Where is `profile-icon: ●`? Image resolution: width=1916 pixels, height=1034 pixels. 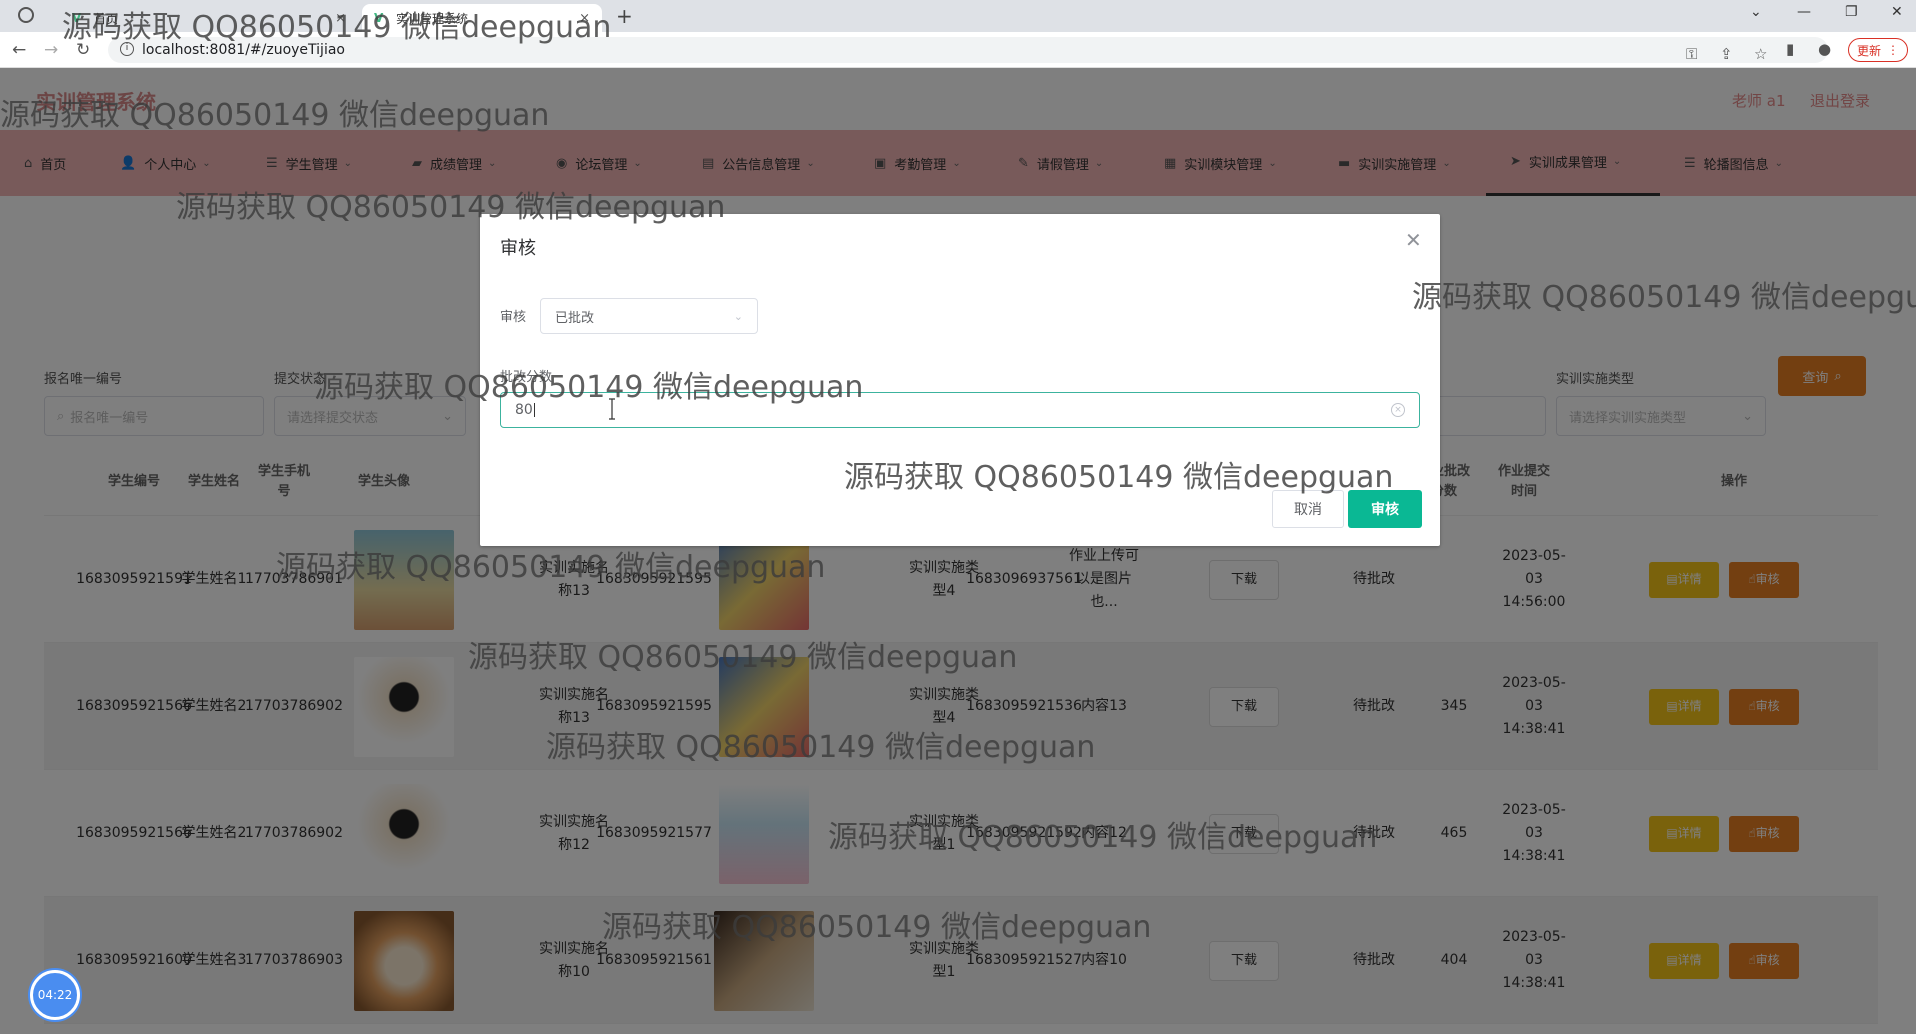
profile-icon: ● is located at coordinates (1824, 49).